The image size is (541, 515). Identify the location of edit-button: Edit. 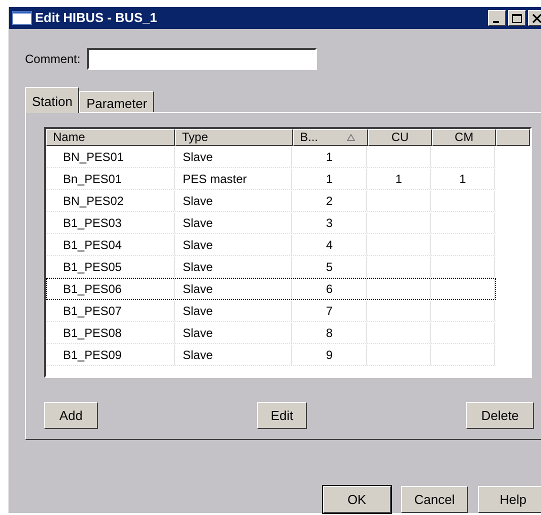
(282, 416).